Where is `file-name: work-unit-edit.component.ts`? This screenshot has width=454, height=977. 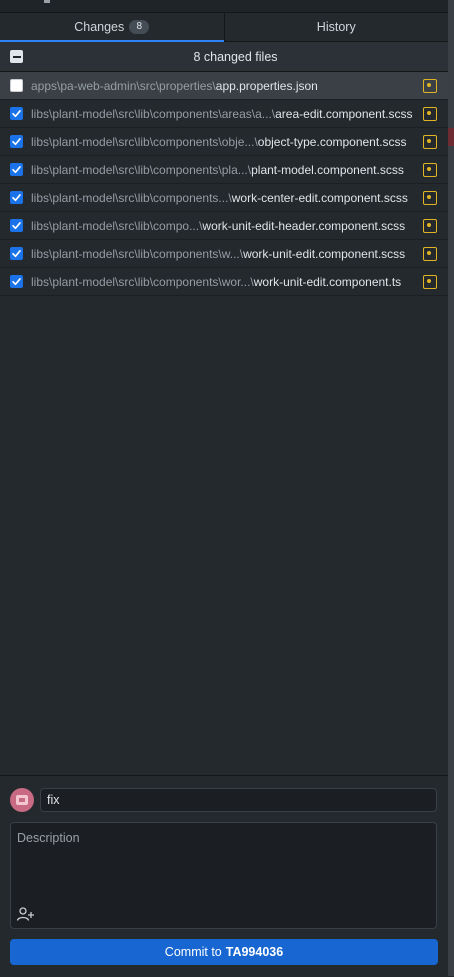 file-name: work-unit-edit.component.ts is located at coordinates (327, 281).